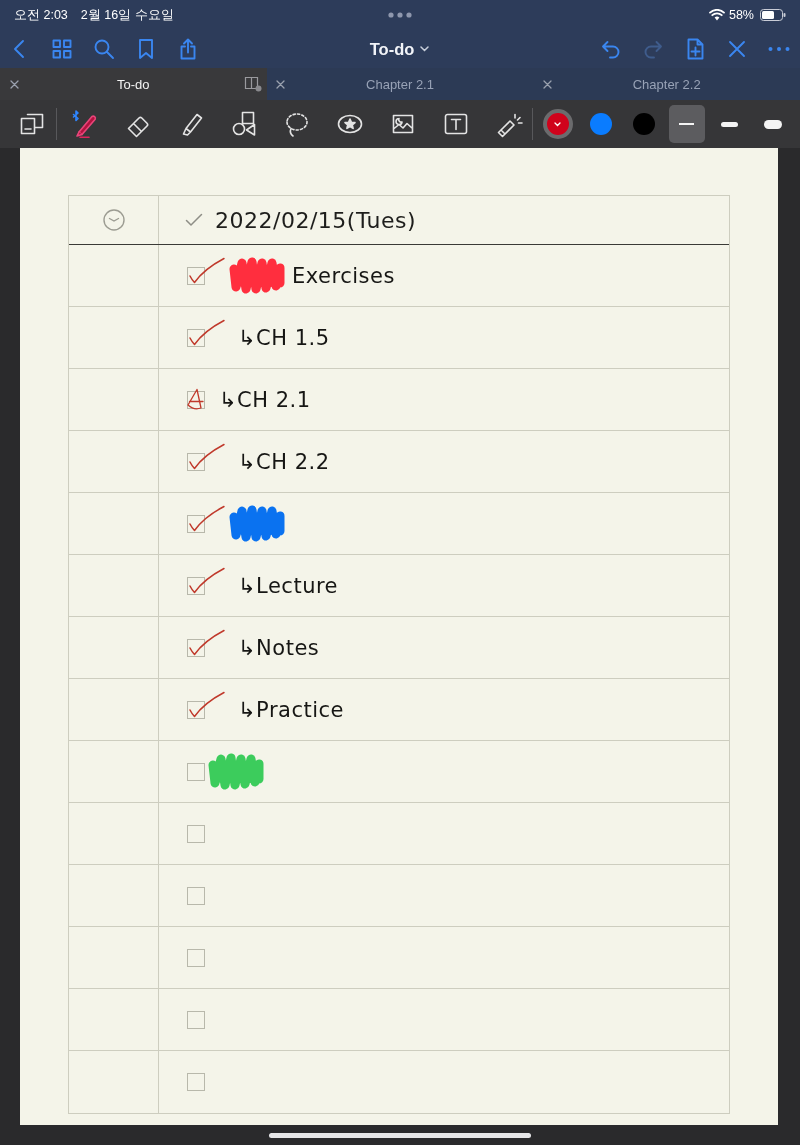 The width and height of the screenshot is (800, 1145). Describe the element at coordinates (194, 220) in the screenshot. I see `check-icon` at that location.